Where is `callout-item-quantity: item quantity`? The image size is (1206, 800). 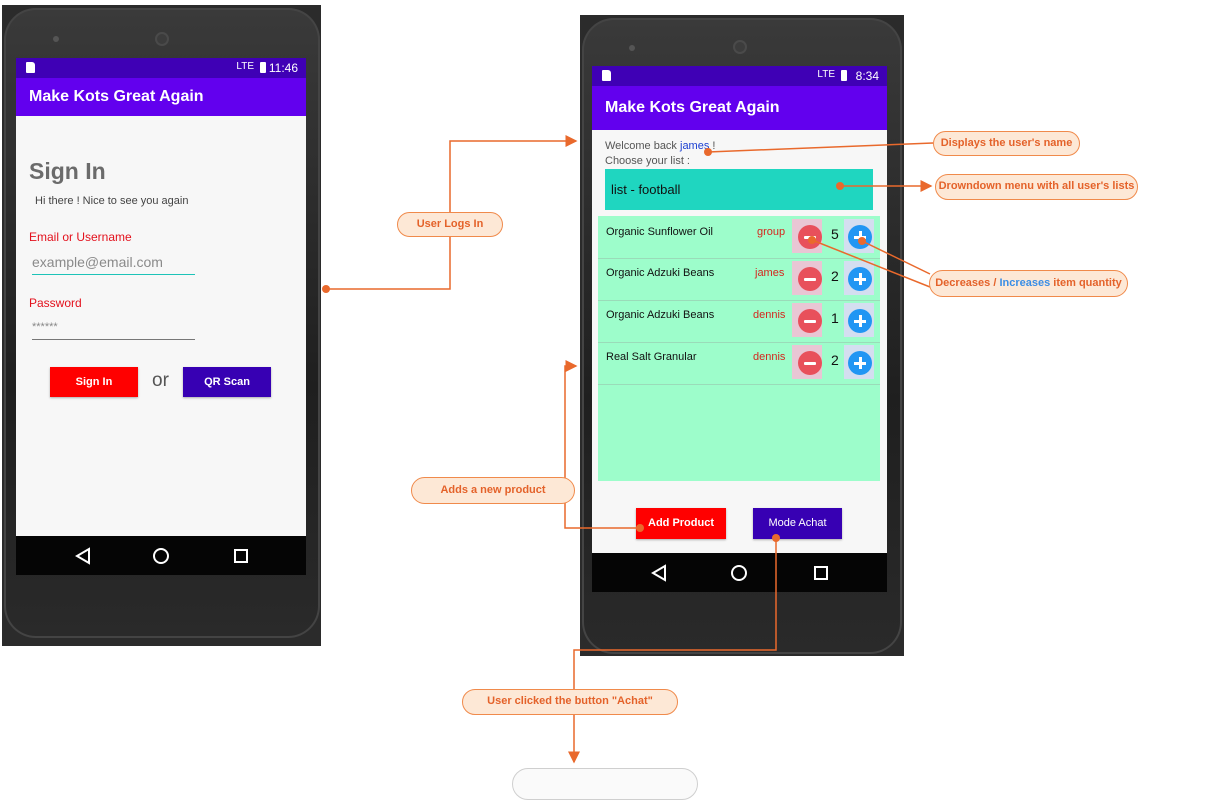 callout-item-quantity: item quantity is located at coordinates (1086, 283).